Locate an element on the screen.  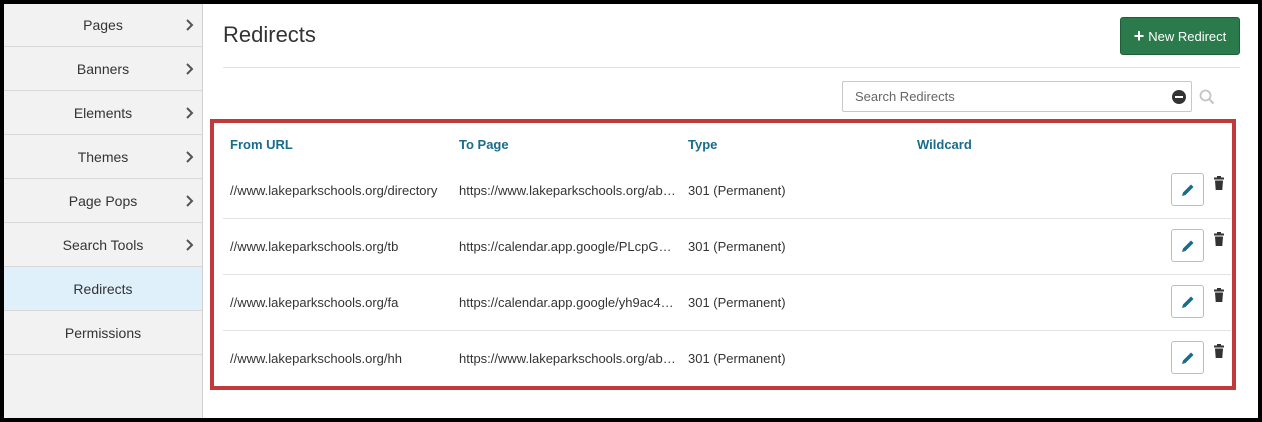
sidebar-item-banners: Banners is located at coordinates (103, 69).